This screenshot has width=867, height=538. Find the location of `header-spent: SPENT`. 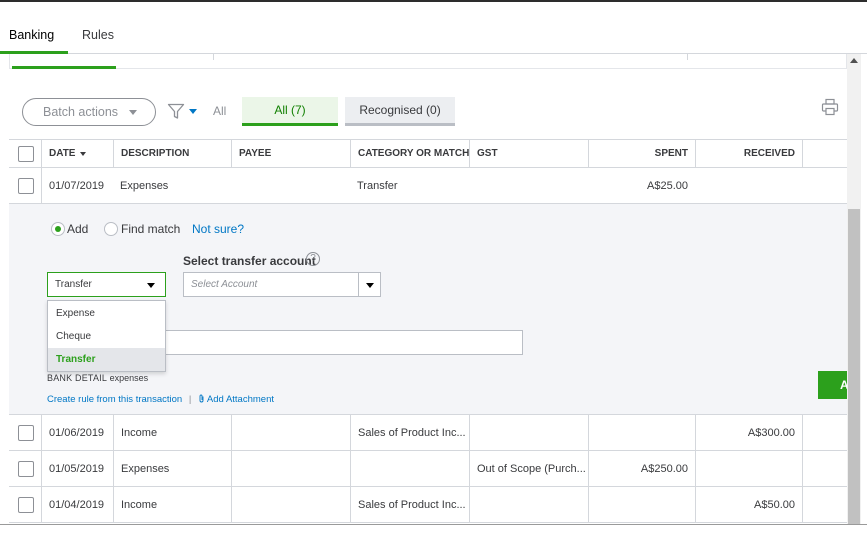

header-spent: SPENT is located at coordinates (641, 153).